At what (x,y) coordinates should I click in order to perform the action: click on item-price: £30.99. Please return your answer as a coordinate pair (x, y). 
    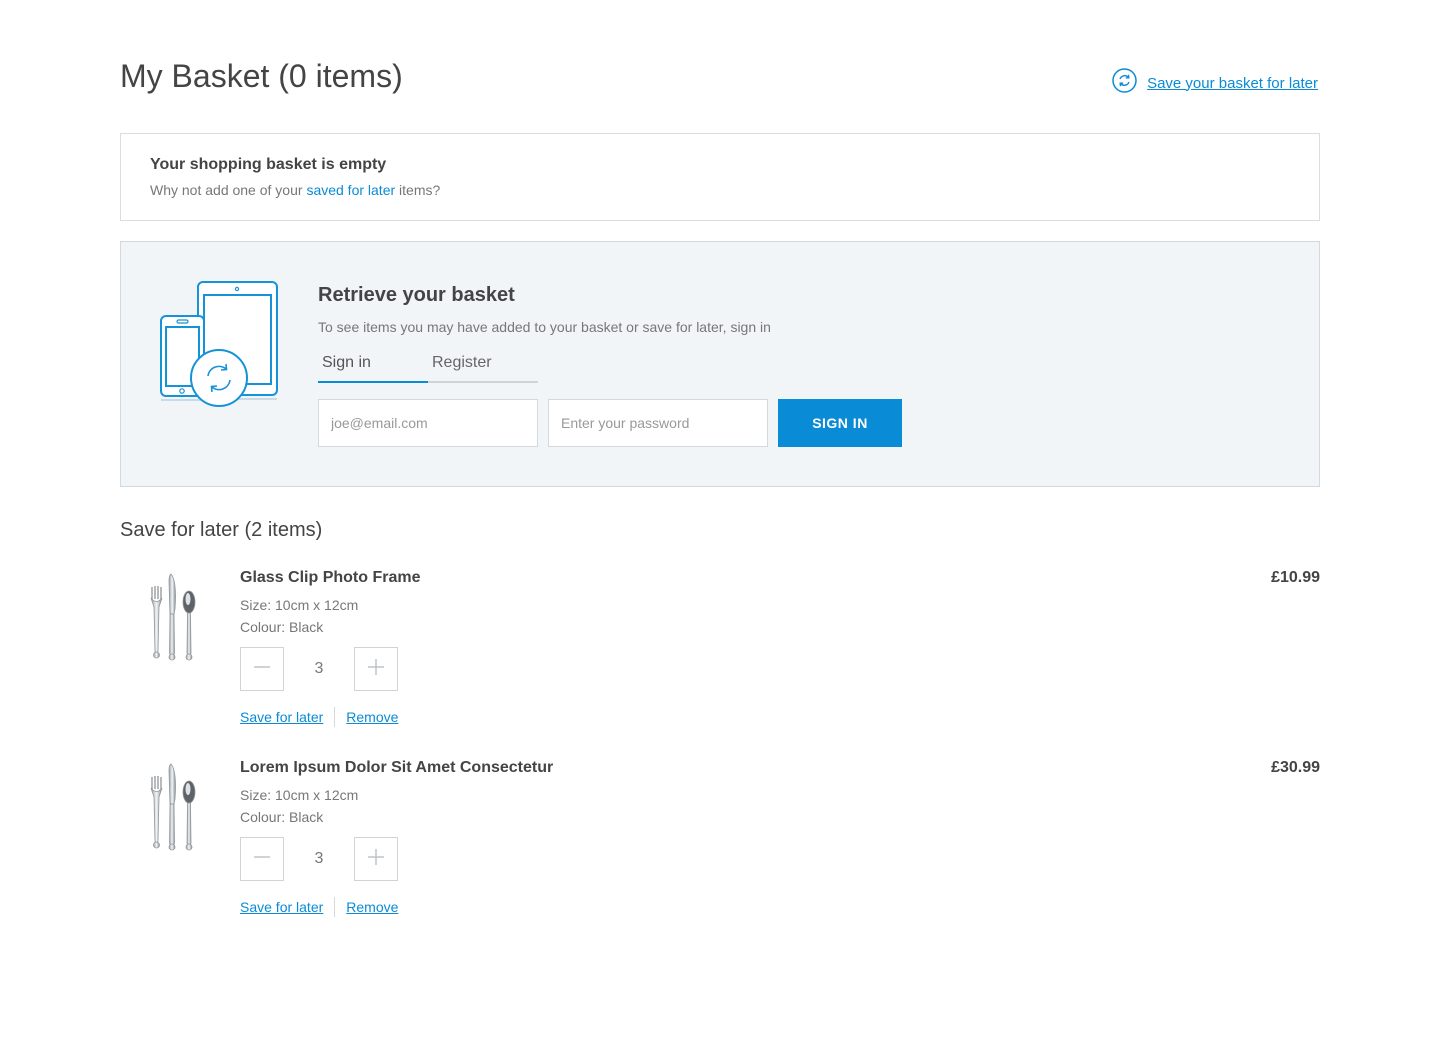
    Looking at the image, I should click on (1295, 767).